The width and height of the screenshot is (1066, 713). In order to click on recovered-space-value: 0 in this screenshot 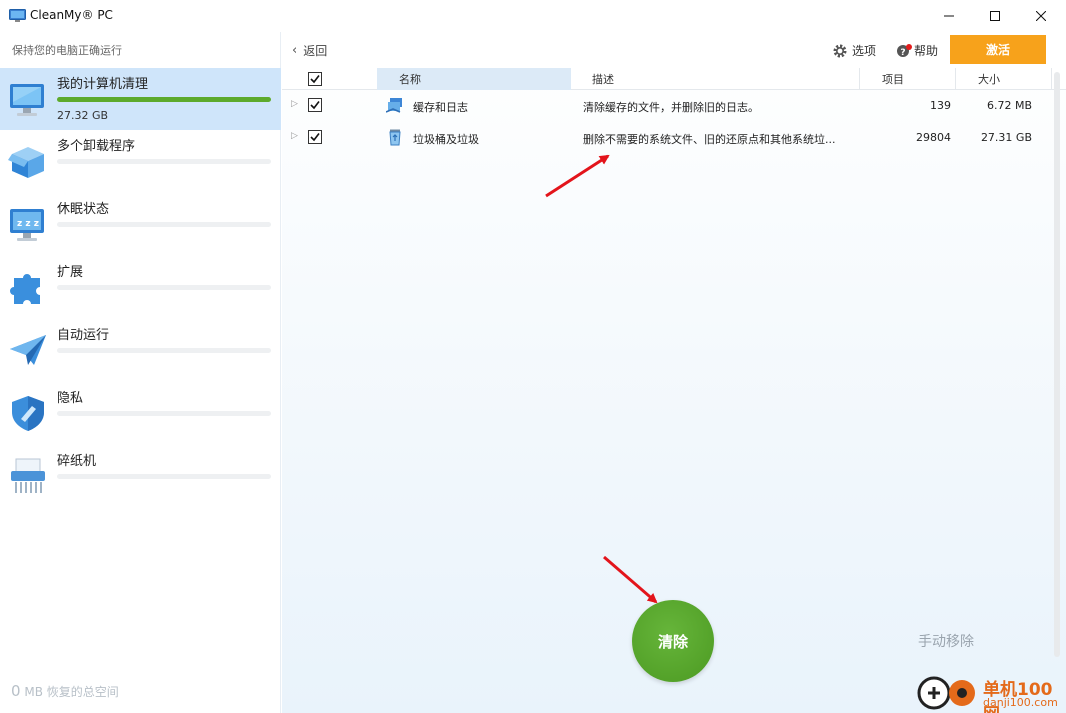, I will do `click(16, 691)`.